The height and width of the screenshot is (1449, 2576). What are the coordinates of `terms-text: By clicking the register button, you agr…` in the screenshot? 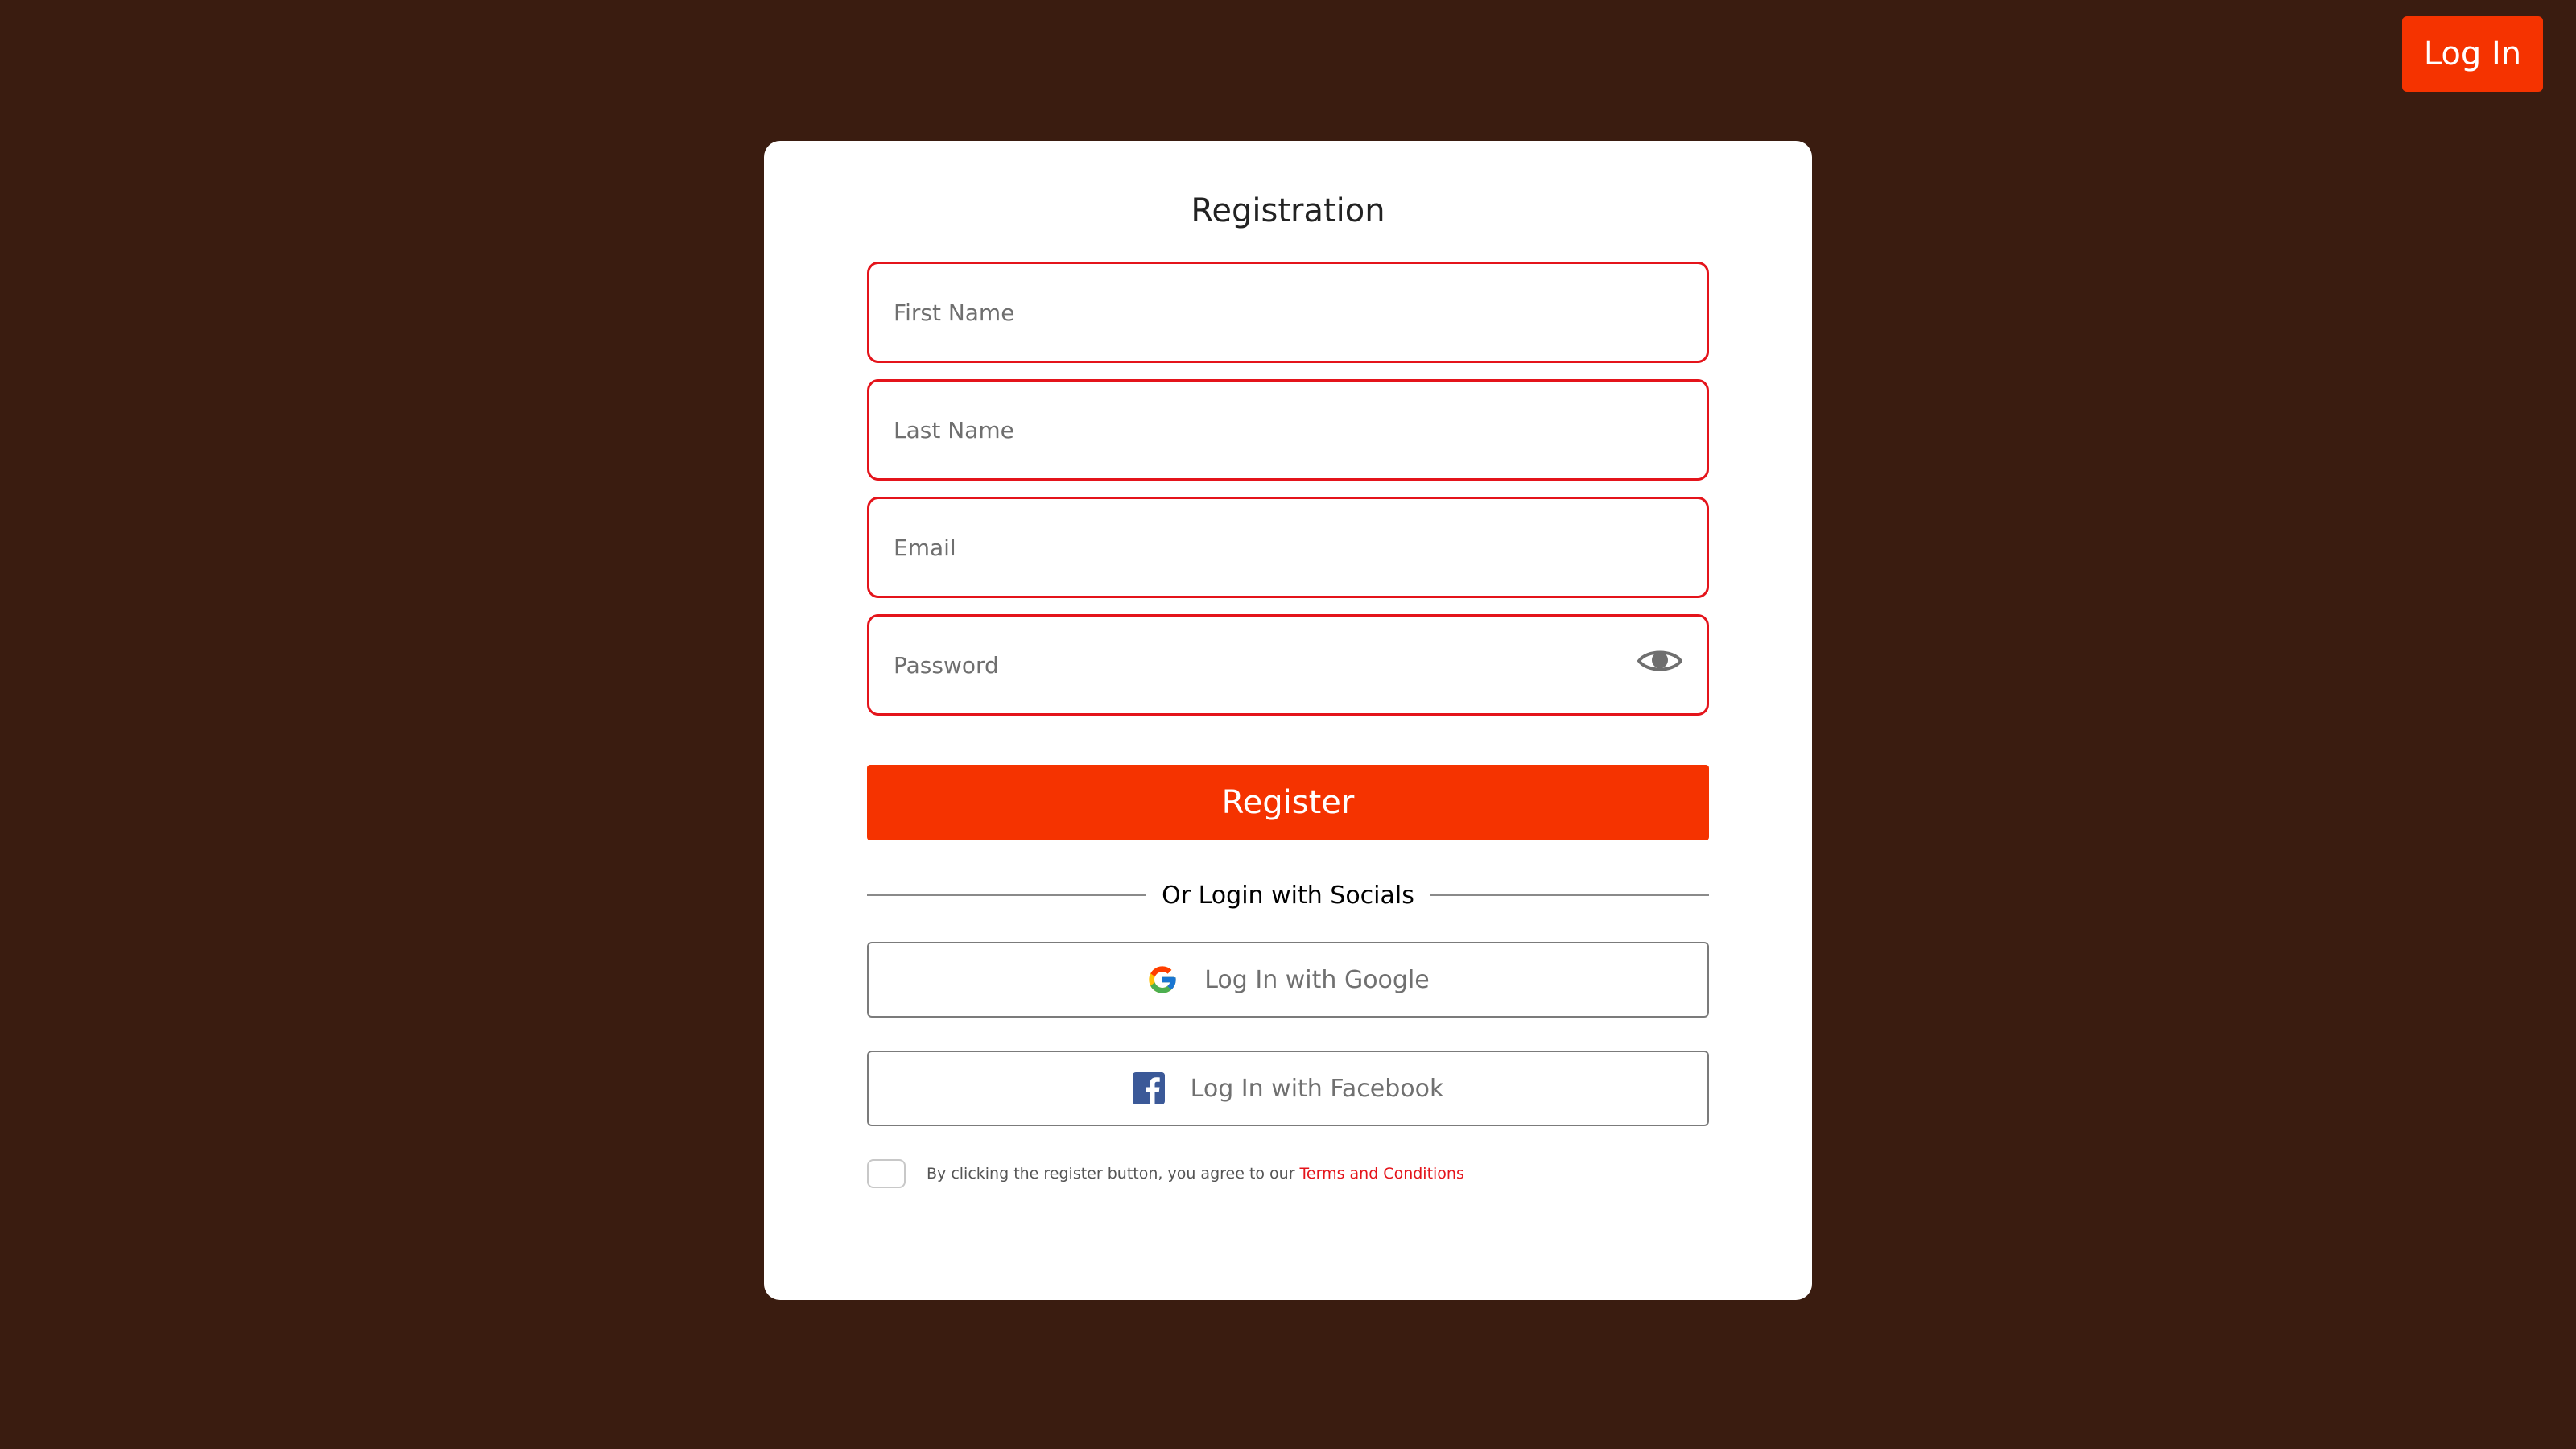 It's located at (1111, 1174).